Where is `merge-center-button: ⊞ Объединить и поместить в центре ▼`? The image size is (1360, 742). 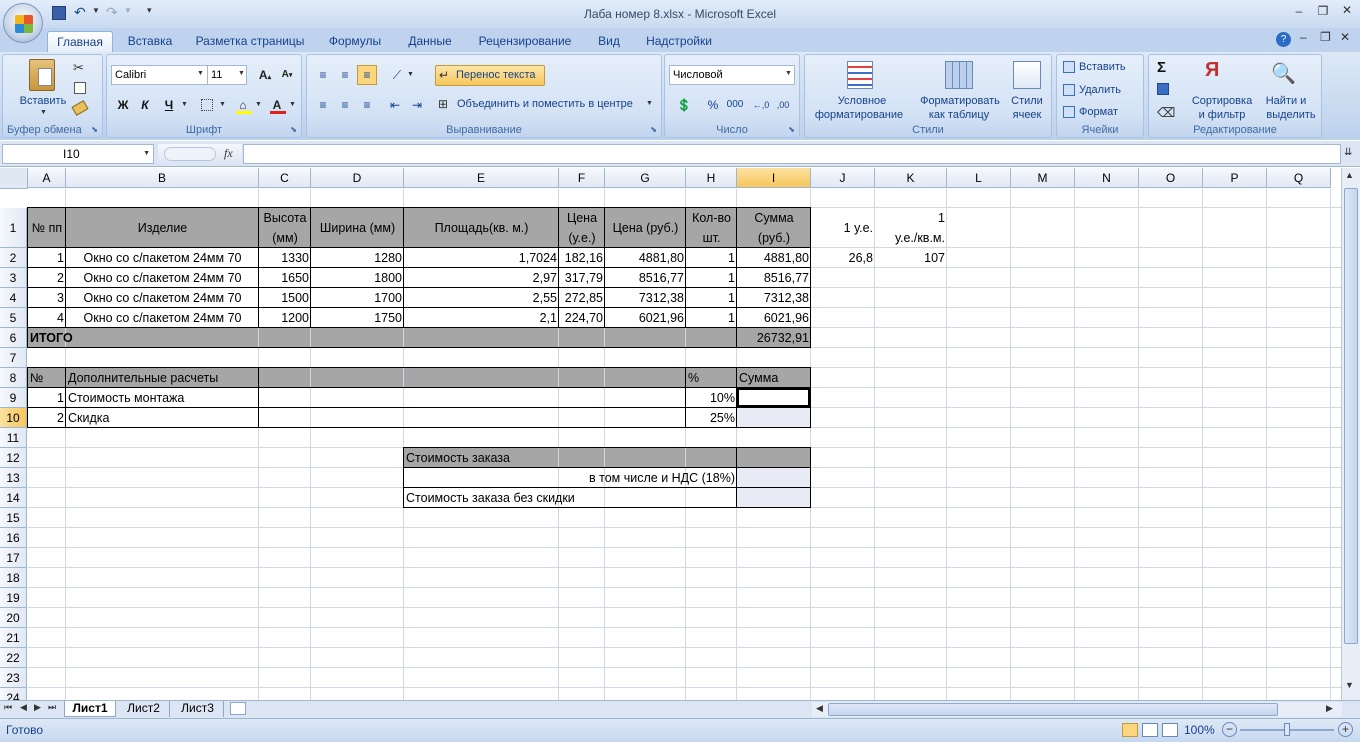 merge-center-button: ⊞ Объединить и поместить в центре ▼ is located at coordinates (546, 105).